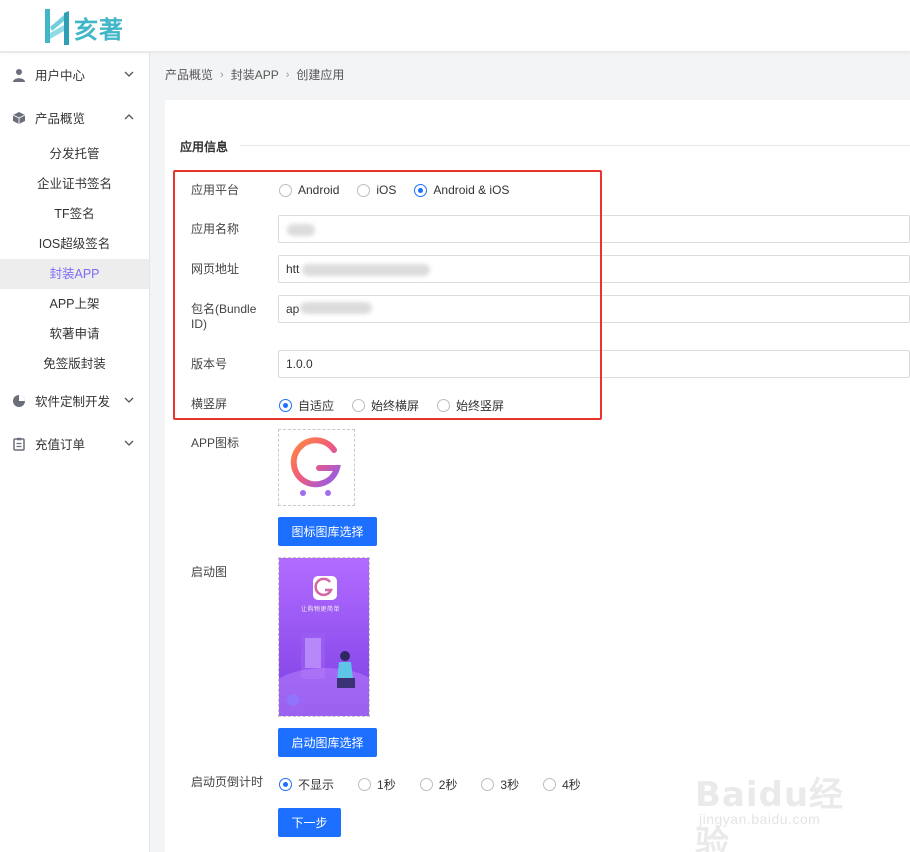 This screenshot has width=910, height=852. What do you see at coordinates (224, 316) in the screenshot?
I see `bundle-id-label: 包名(Bundle ID)` at bounding box center [224, 316].